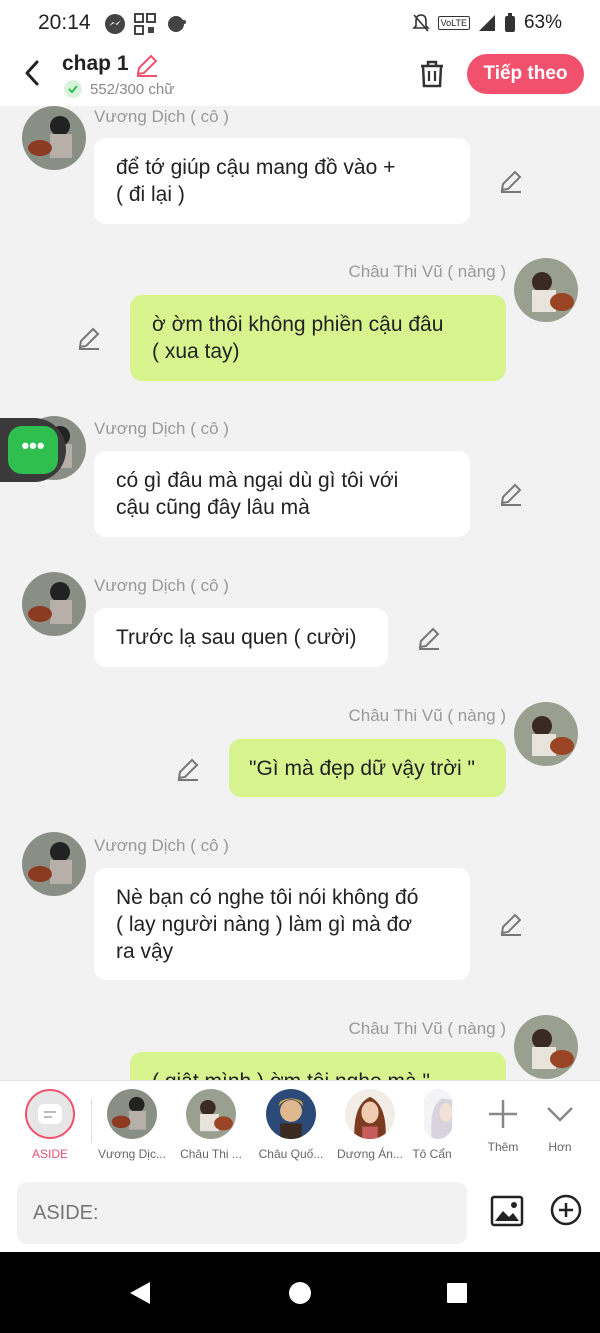 This screenshot has width=600, height=1333. I want to click on mute-bell-icon, so click(420, 23).